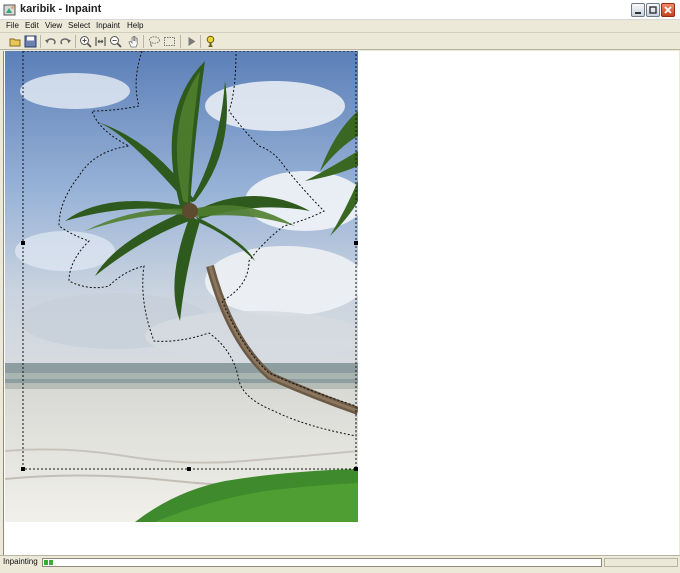  What do you see at coordinates (340, 41) in the screenshot?
I see `toolbar` at bounding box center [340, 41].